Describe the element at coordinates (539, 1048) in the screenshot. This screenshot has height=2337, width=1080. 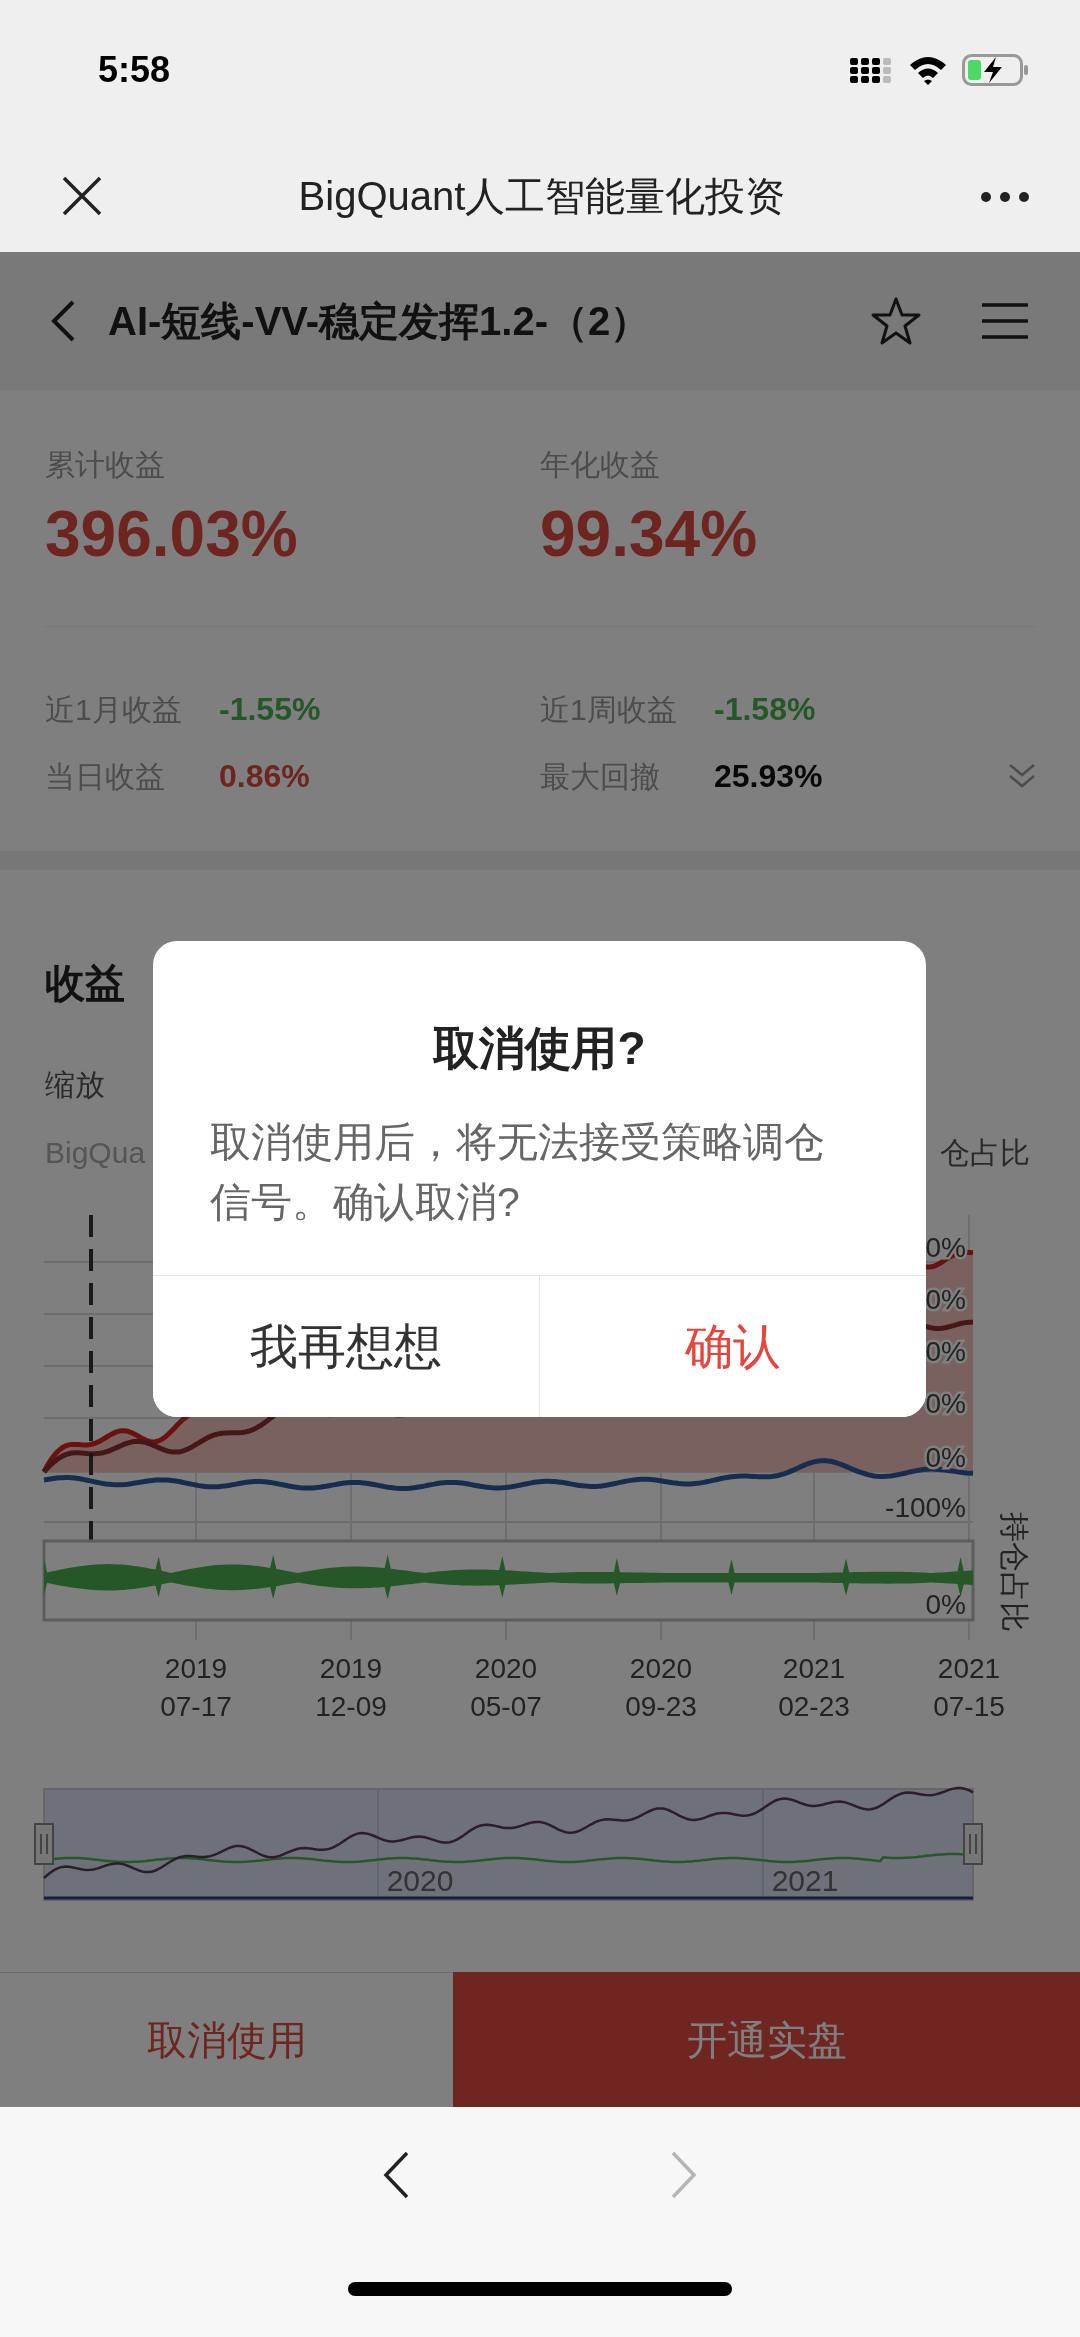
I see `dialog-title: 取消使用?` at that location.